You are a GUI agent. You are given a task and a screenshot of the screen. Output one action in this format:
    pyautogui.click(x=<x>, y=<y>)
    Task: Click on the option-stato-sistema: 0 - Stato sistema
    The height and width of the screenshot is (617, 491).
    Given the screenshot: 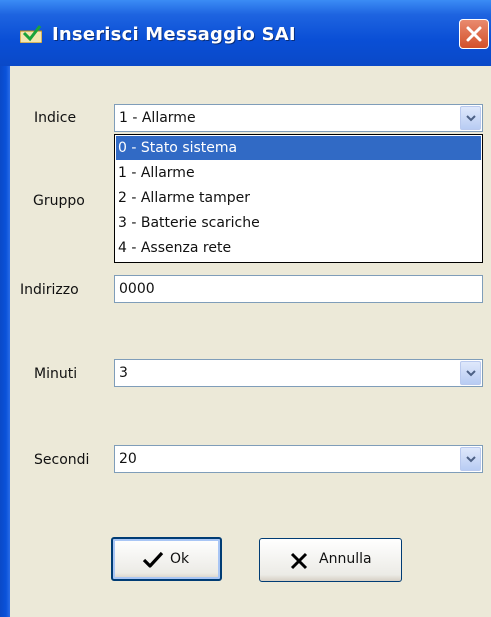 What is the action you would take?
    pyautogui.click(x=298, y=148)
    